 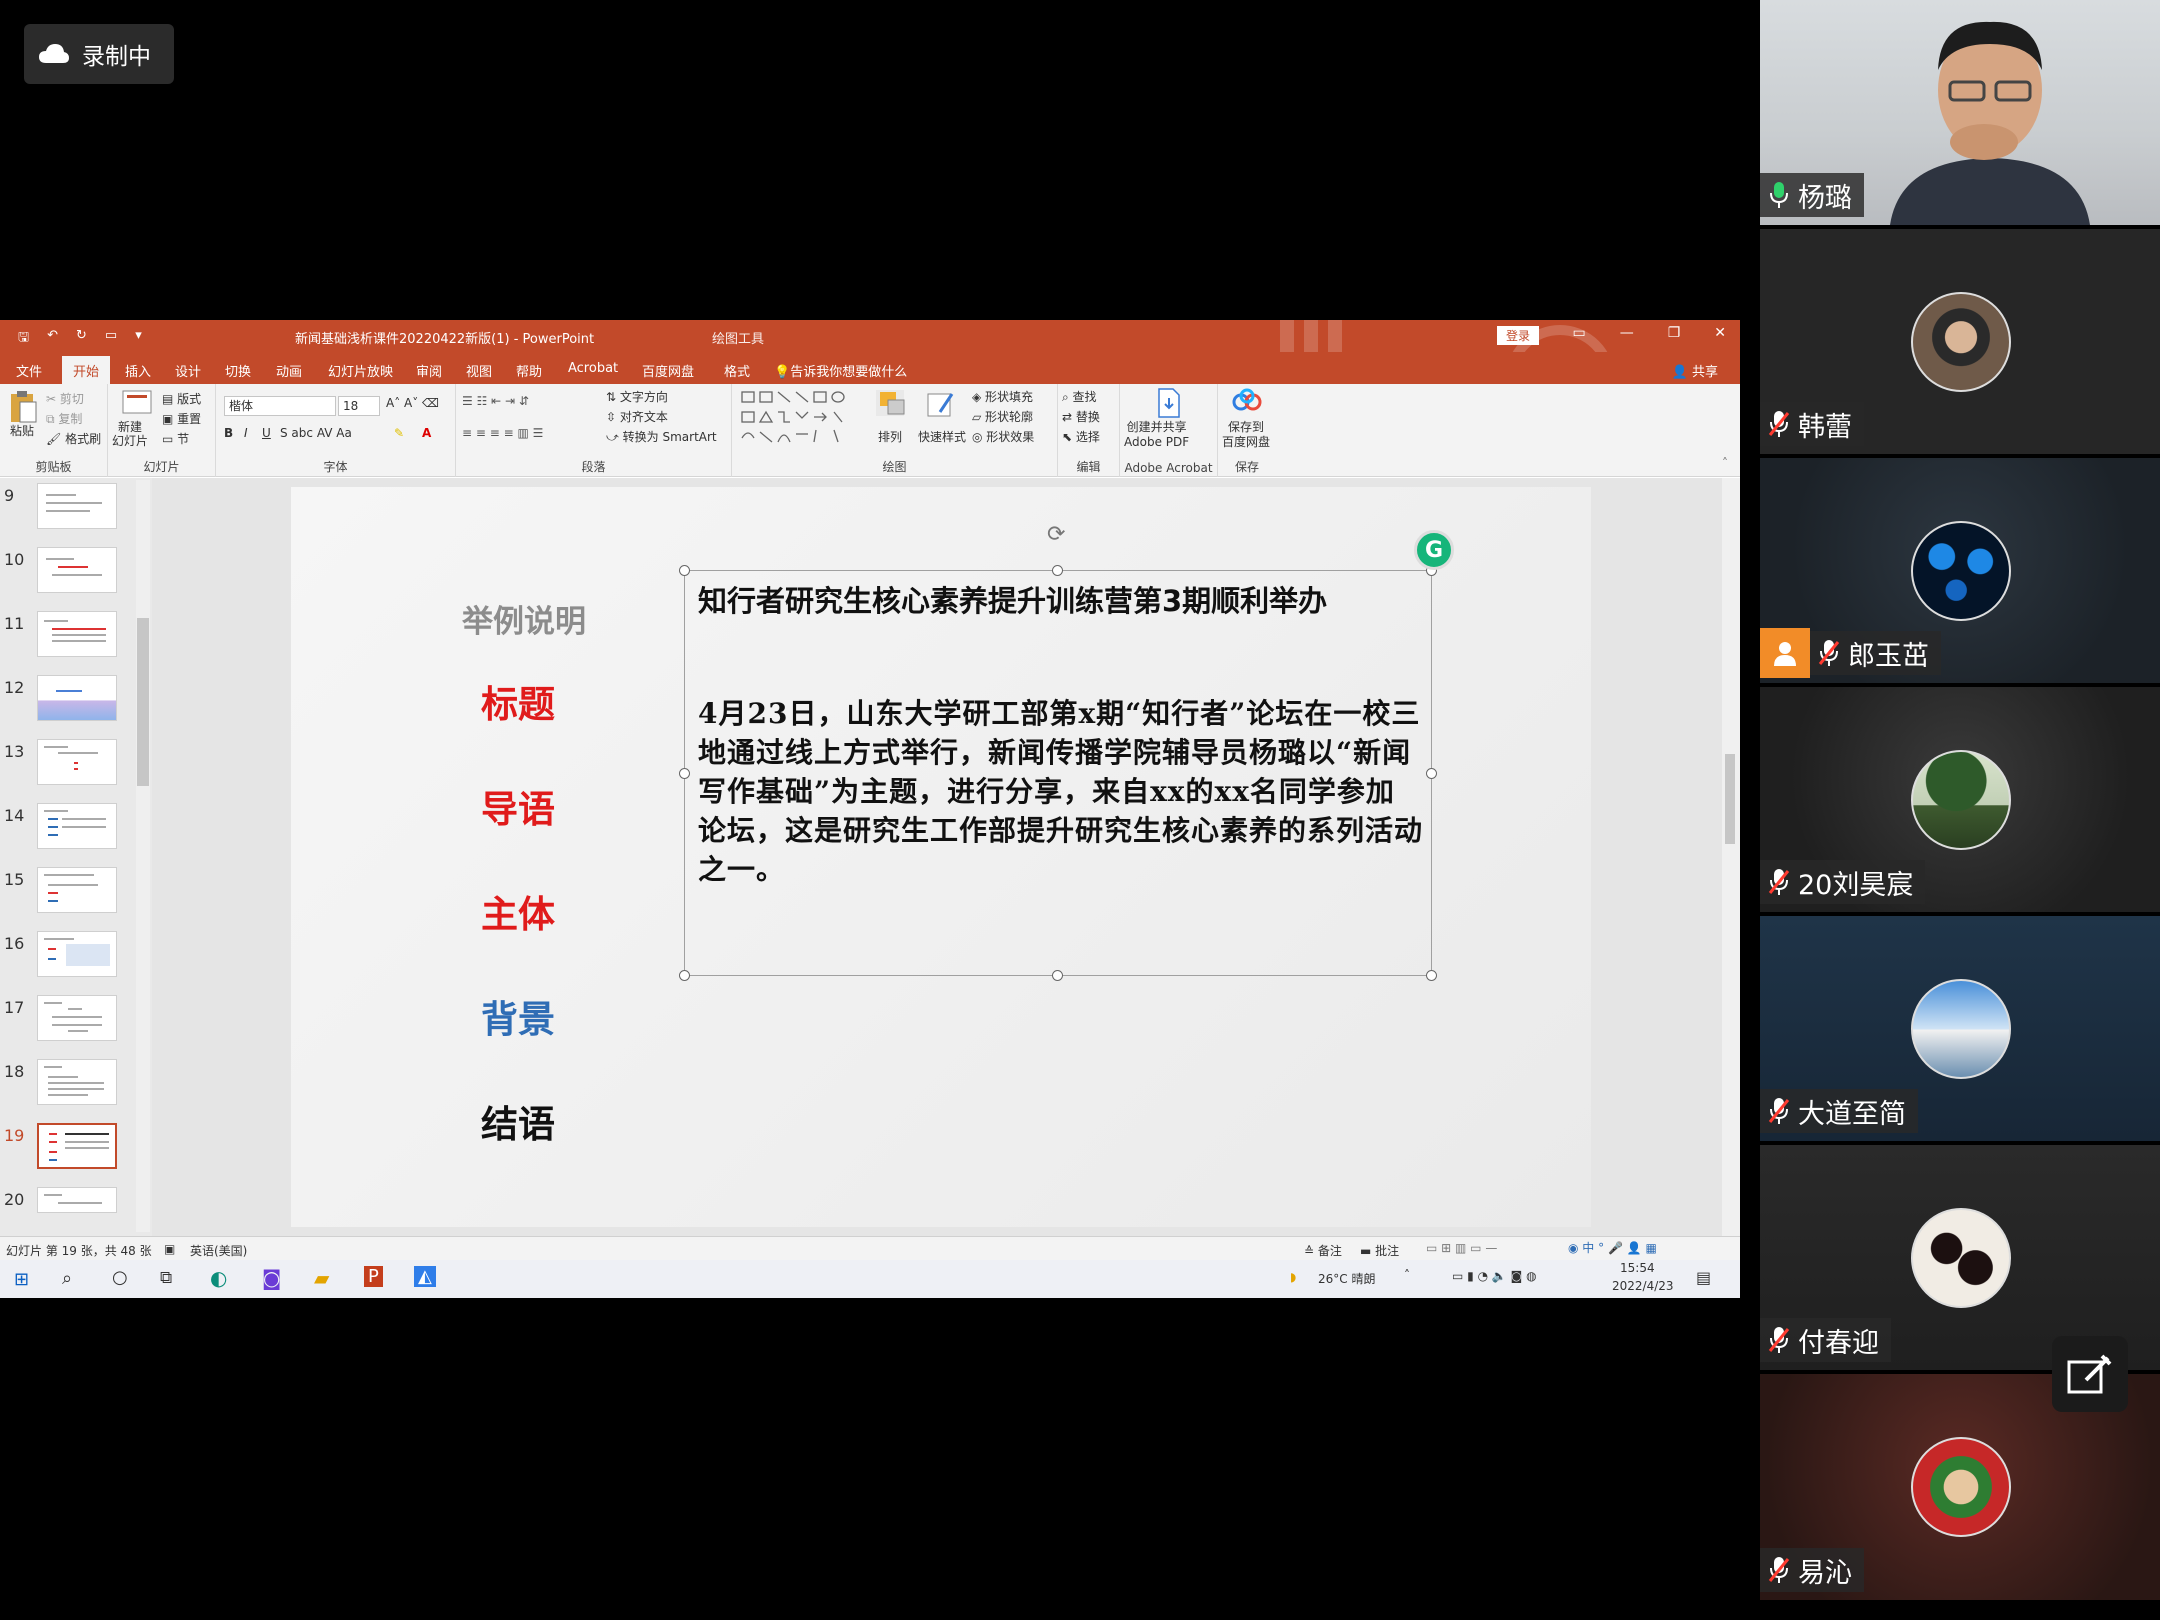 What do you see at coordinates (218, 1278) in the screenshot?
I see `edge-icon: ◐` at bounding box center [218, 1278].